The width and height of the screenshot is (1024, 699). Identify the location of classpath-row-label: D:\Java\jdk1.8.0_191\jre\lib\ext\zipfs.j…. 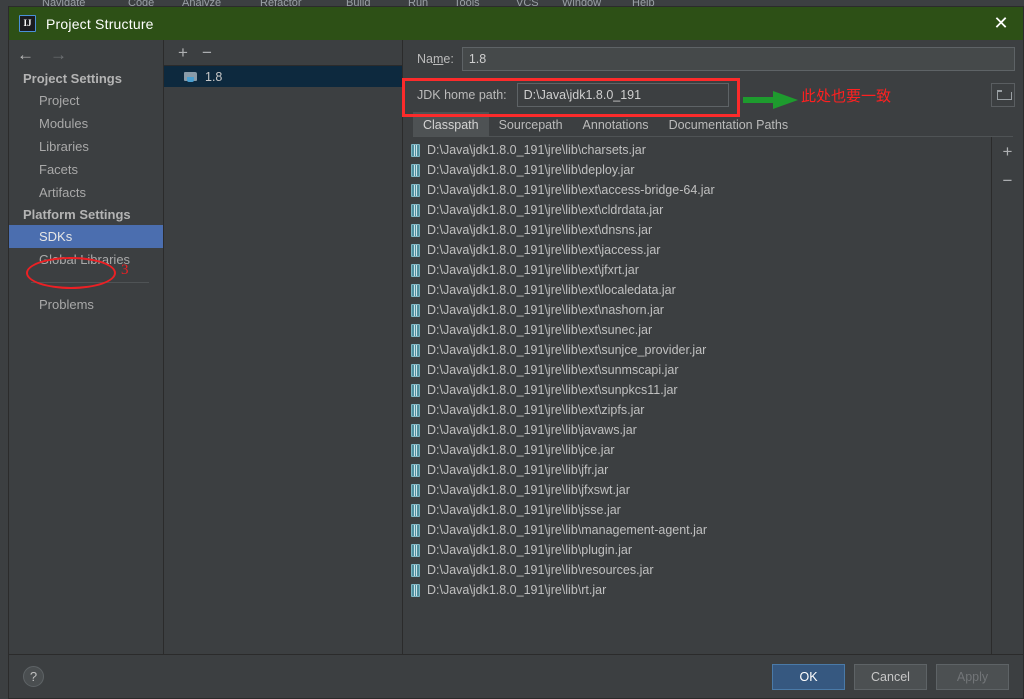
(536, 410).